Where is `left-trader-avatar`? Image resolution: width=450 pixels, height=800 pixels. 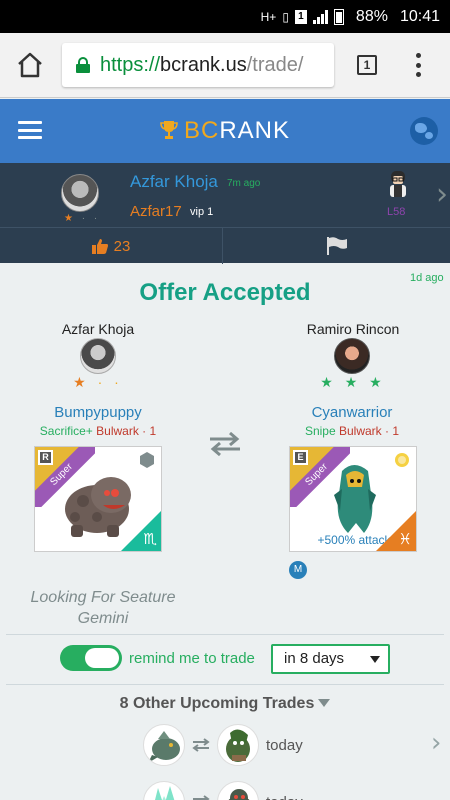 left-trader-avatar is located at coordinates (98, 356).